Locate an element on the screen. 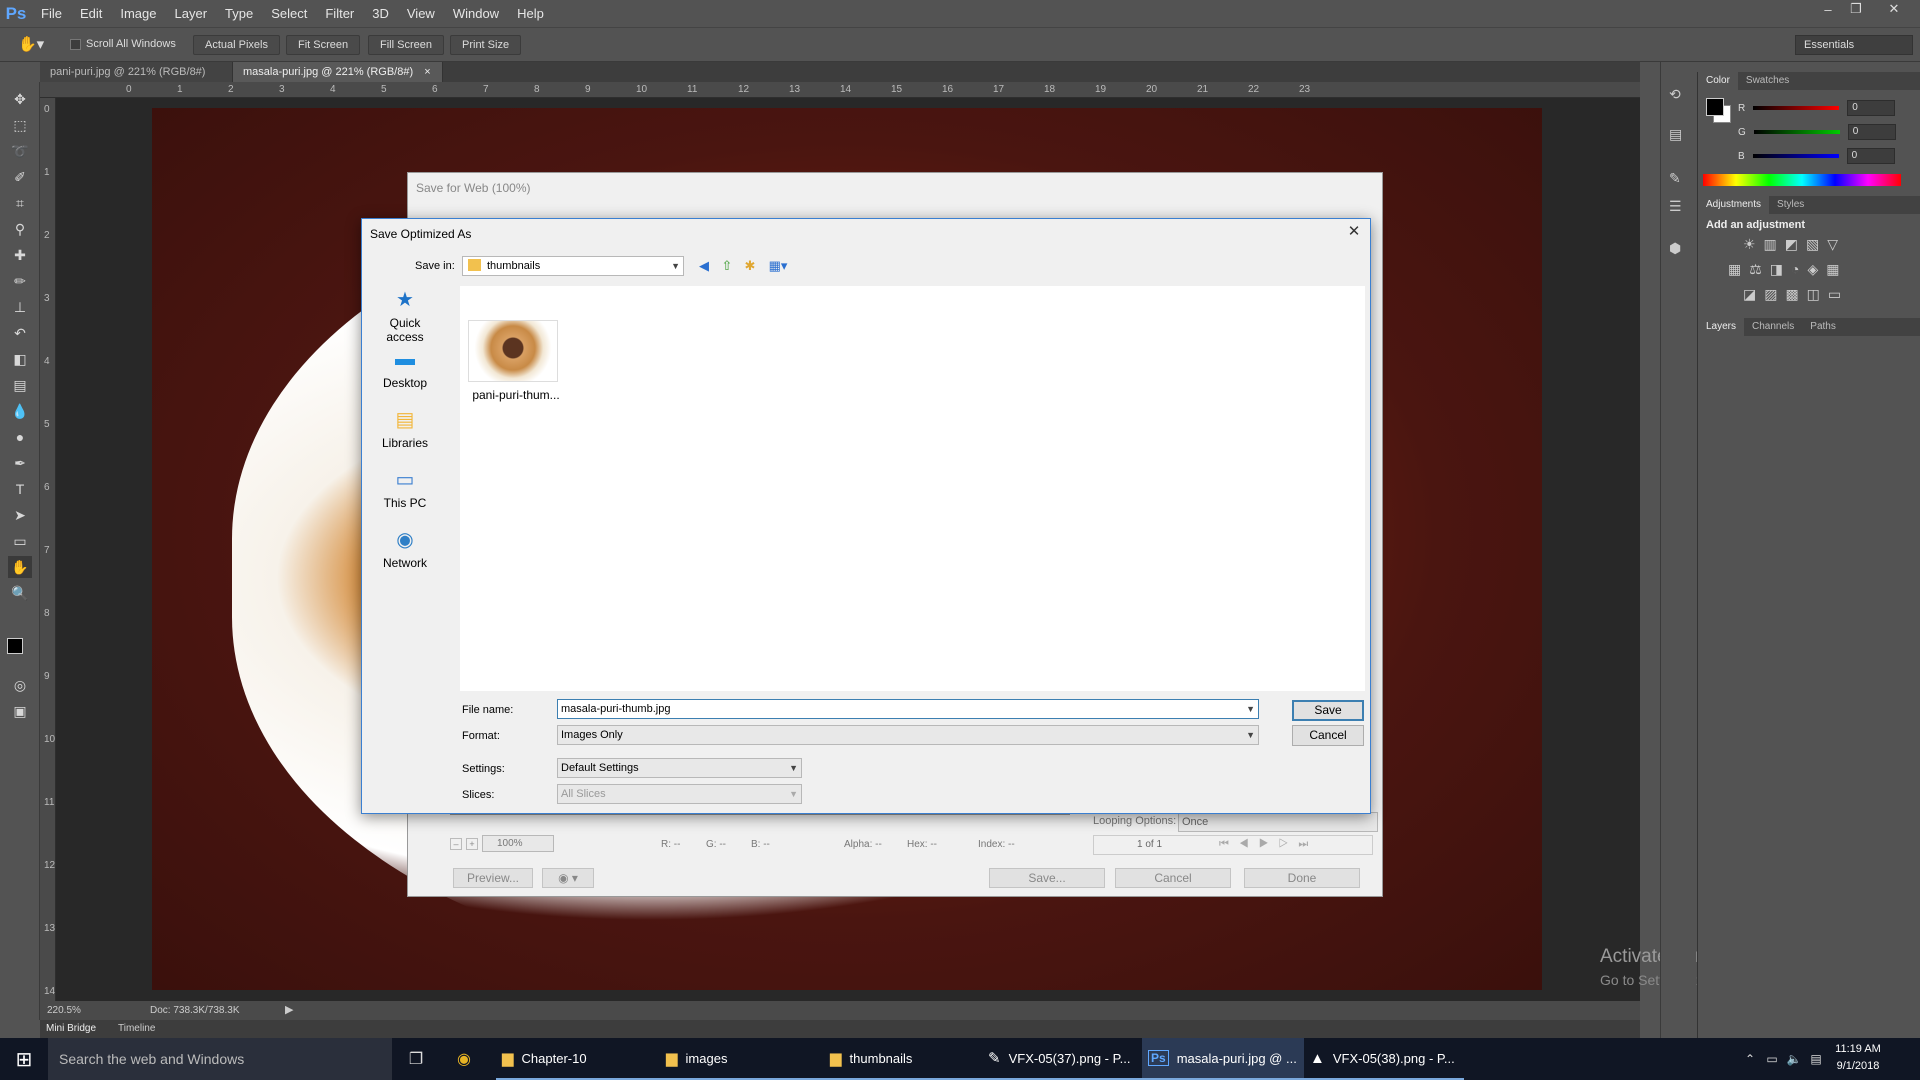 The image size is (1920, 1080). actual-pixels-button: Actual Pixels is located at coordinates (236, 45).